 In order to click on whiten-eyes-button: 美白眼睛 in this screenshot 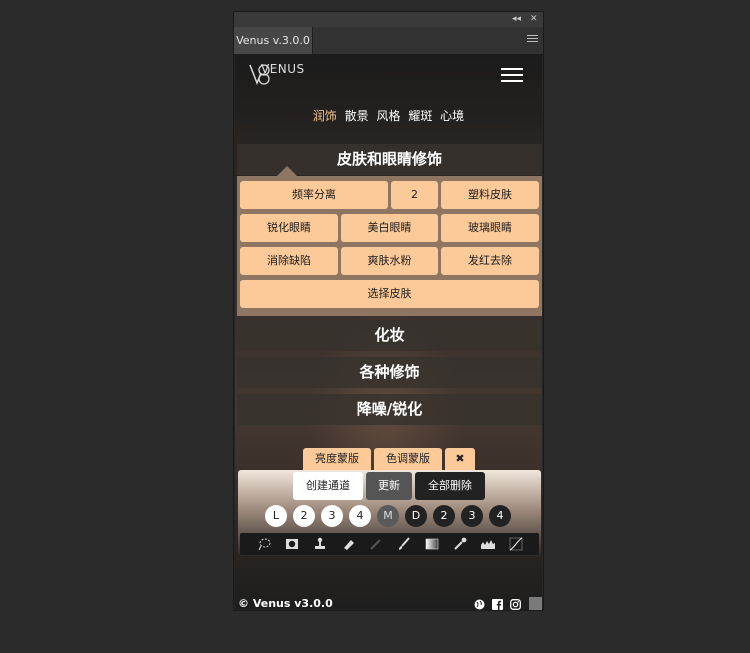, I will do `click(389, 228)`.